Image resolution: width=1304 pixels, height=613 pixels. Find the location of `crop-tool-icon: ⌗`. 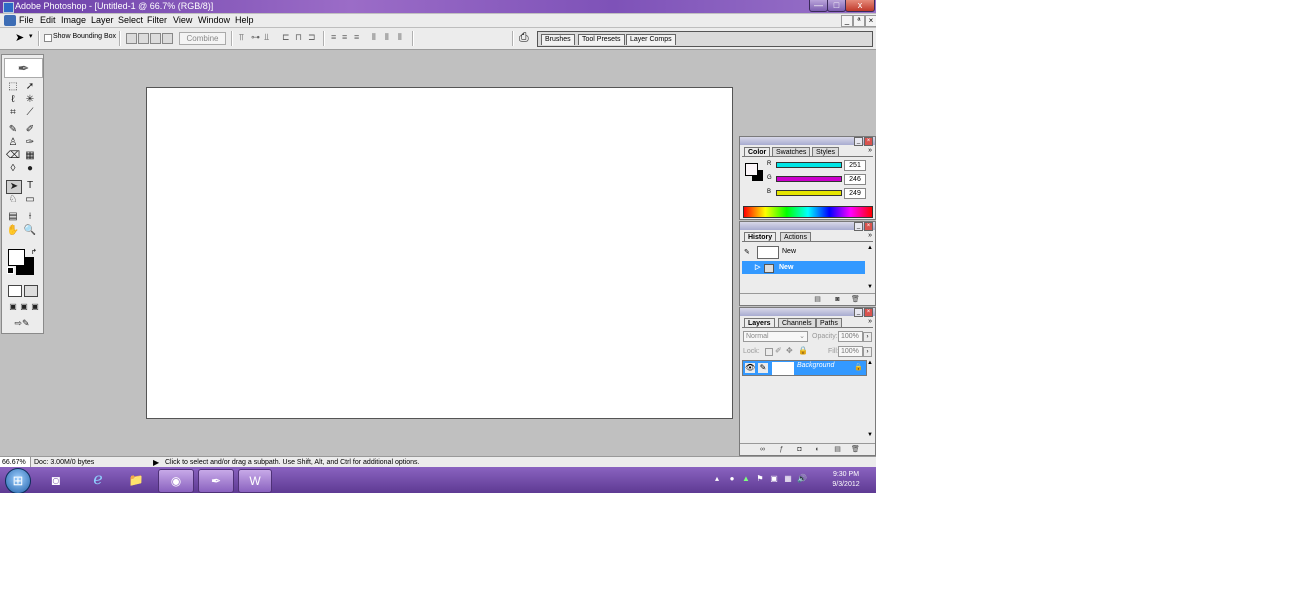

crop-tool-icon: ⌗ is located at coordinates (13, 113).